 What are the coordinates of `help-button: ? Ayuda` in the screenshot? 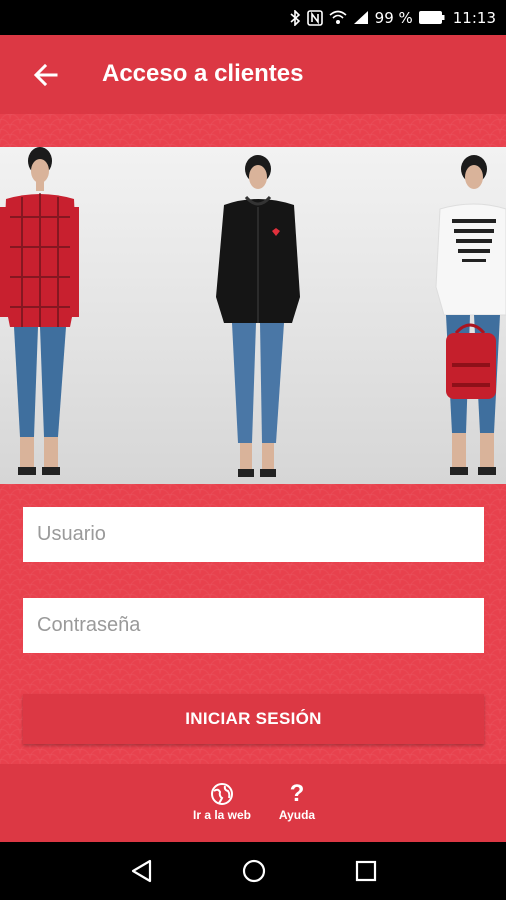 It's located at (297, 801).